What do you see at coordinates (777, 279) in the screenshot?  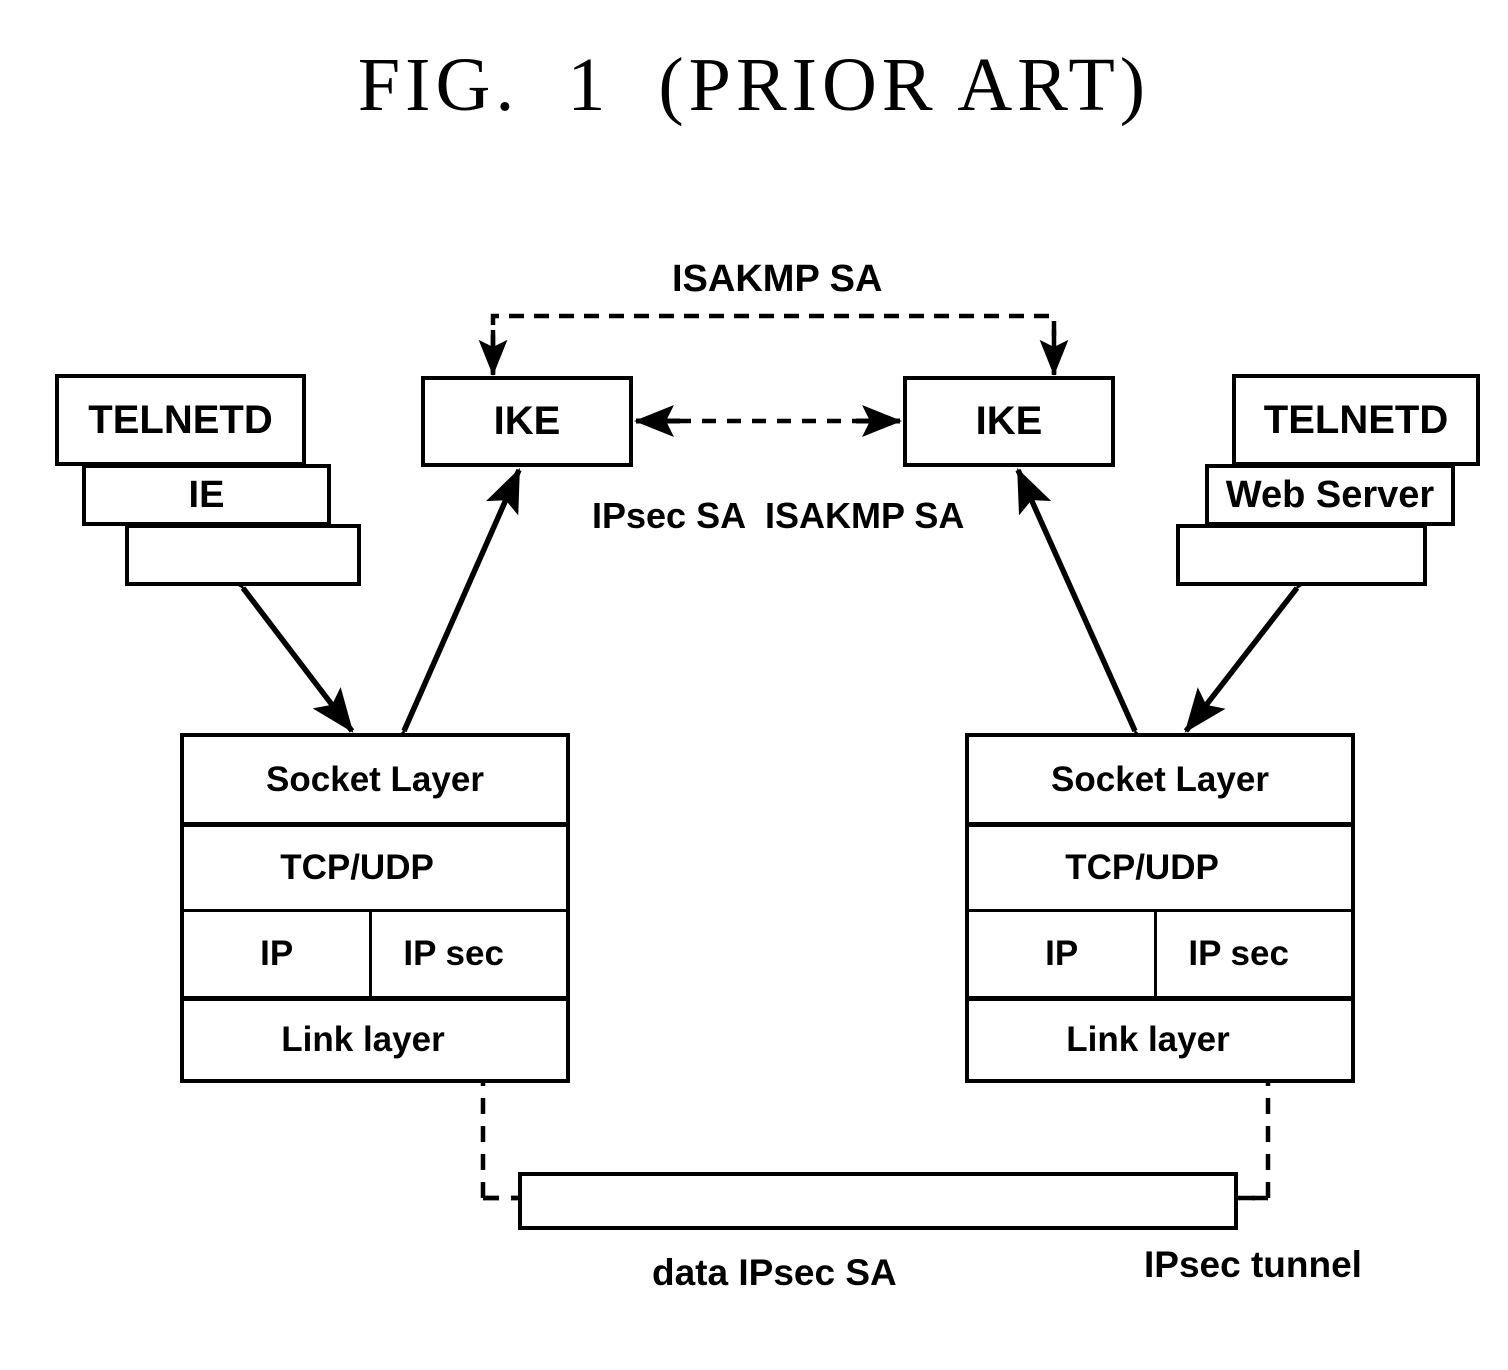 I see `isakmp-sa-top-label: ISAKMP SA` at bounding box center [777, 279].